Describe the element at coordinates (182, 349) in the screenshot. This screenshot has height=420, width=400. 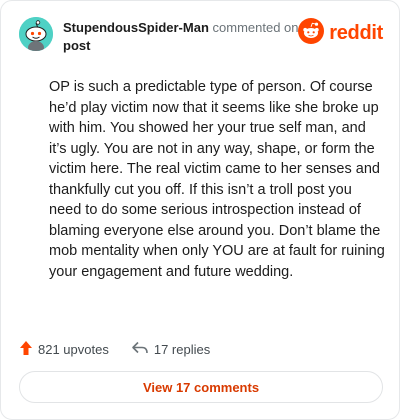
I see `reply-count: 17 replies` at that location.